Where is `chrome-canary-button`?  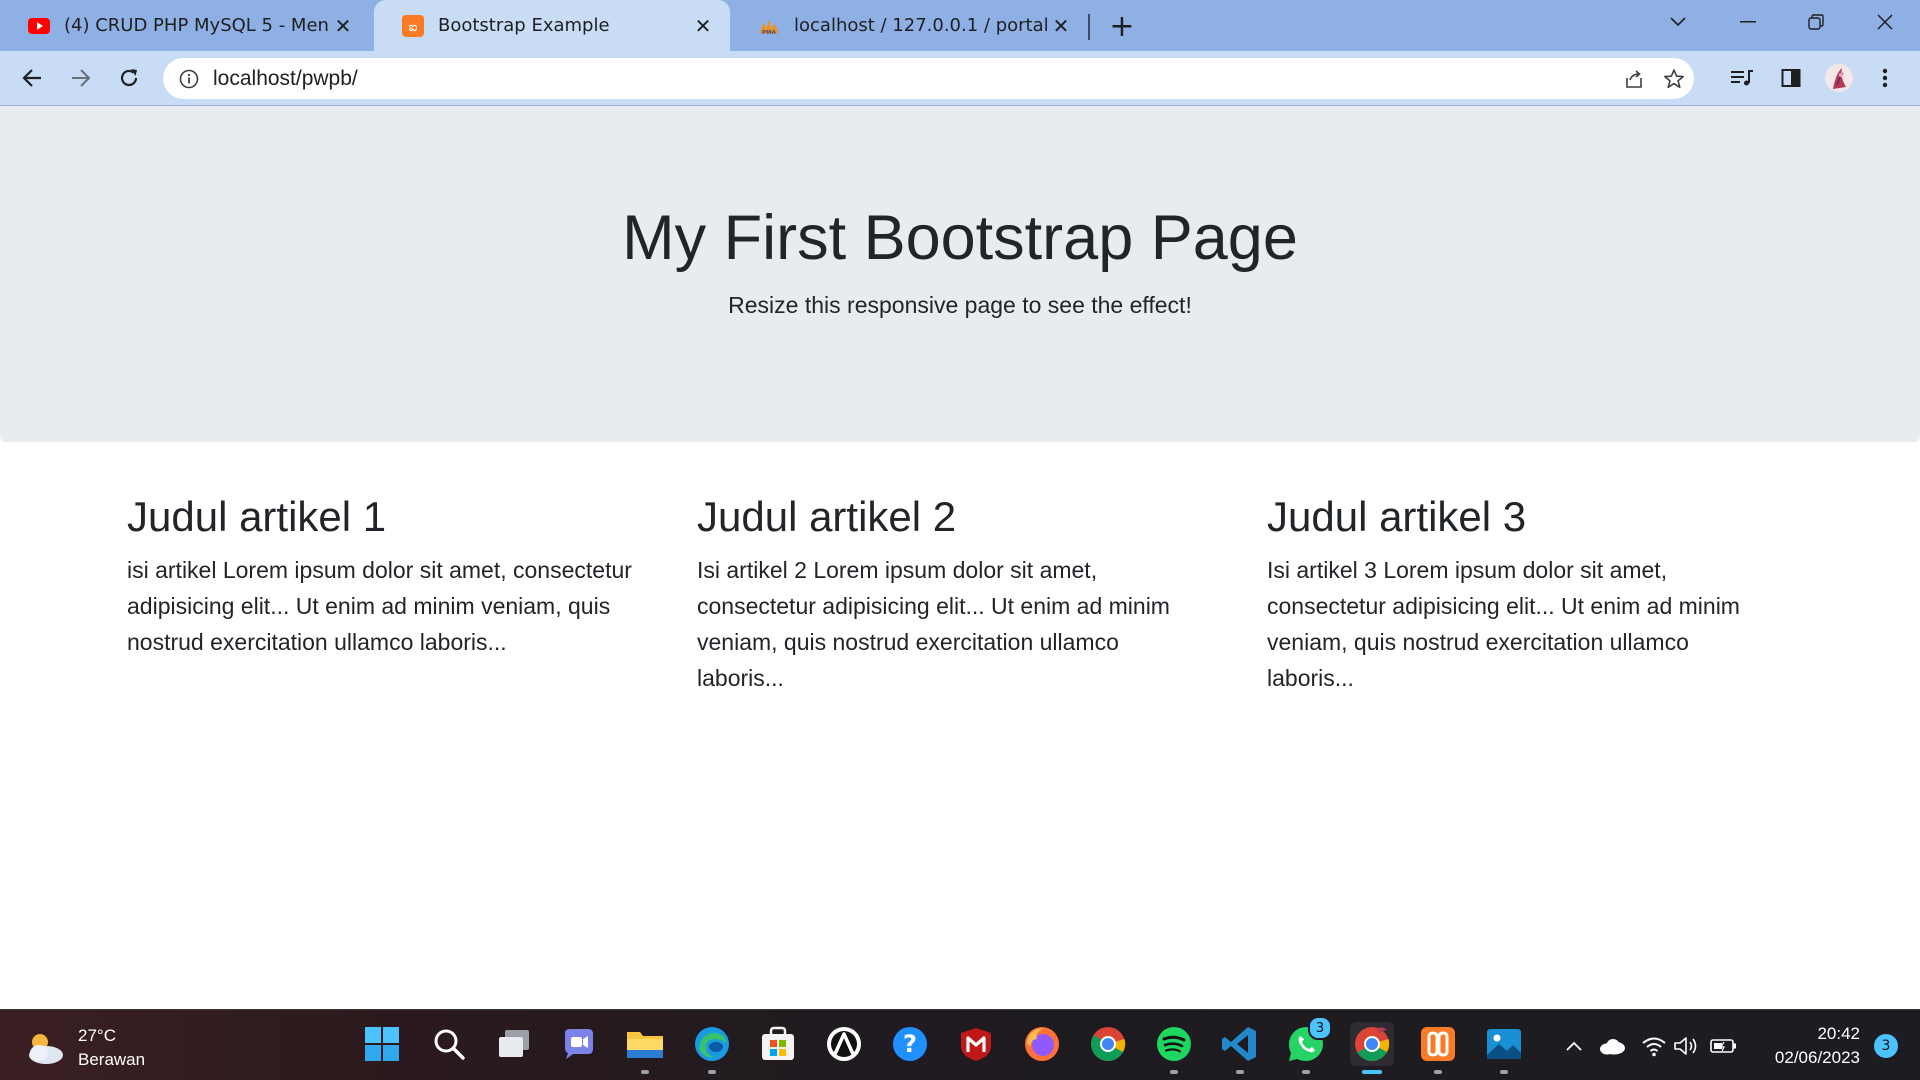
chrome-canary-button is located at coordinates (1372, 1048).